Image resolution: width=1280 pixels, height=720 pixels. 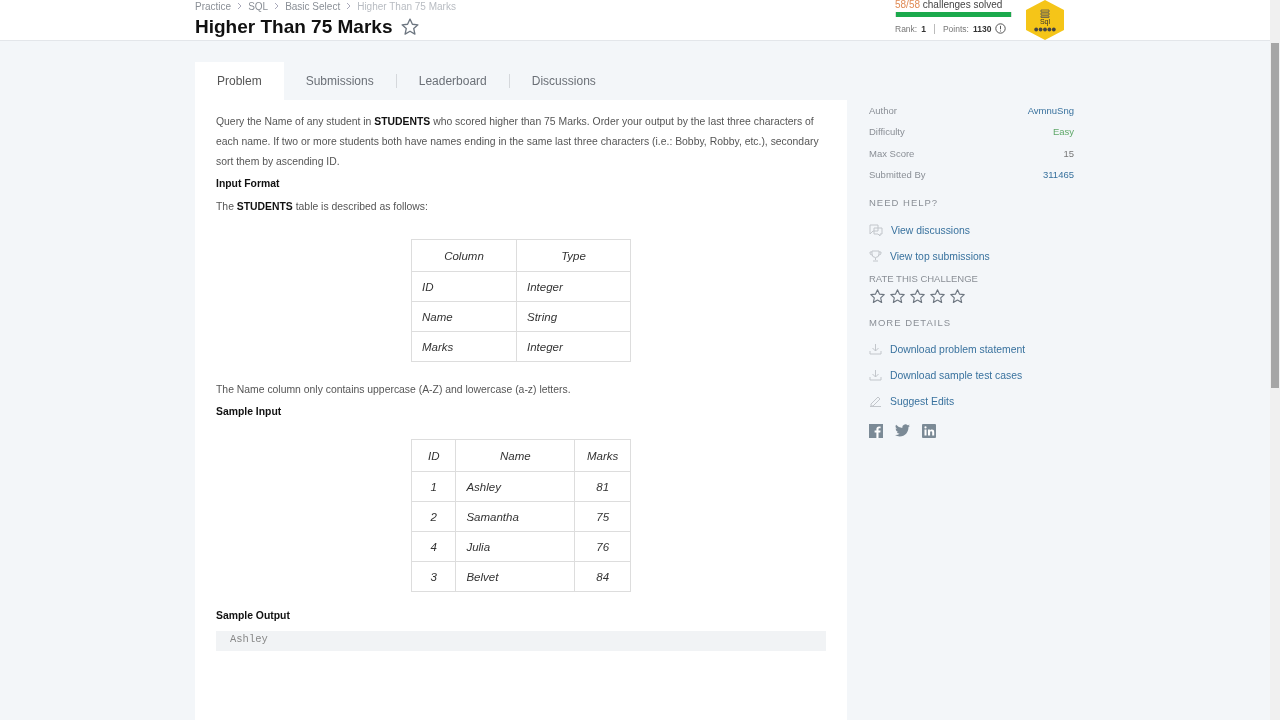 I want to click on table-cell: Samantha, so click(x=515, y=516).